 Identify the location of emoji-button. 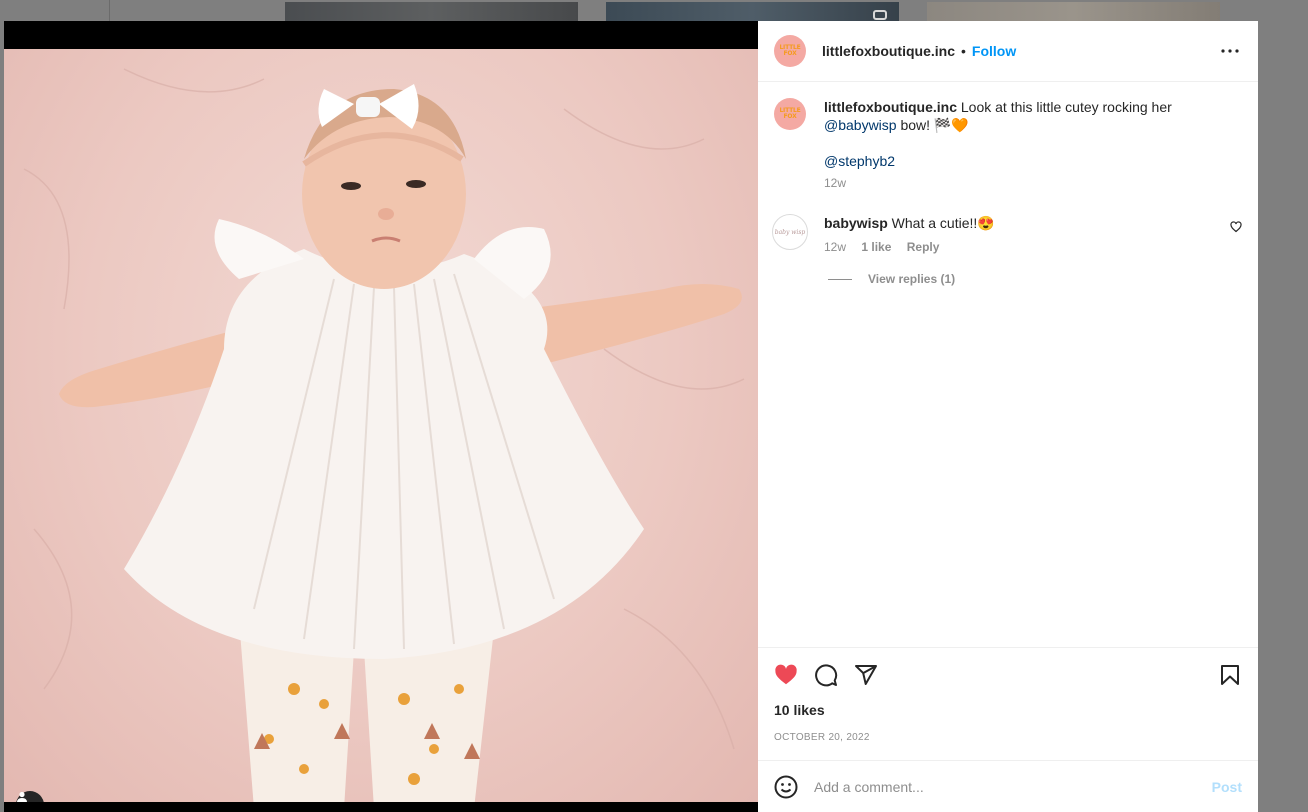
(786, 787).